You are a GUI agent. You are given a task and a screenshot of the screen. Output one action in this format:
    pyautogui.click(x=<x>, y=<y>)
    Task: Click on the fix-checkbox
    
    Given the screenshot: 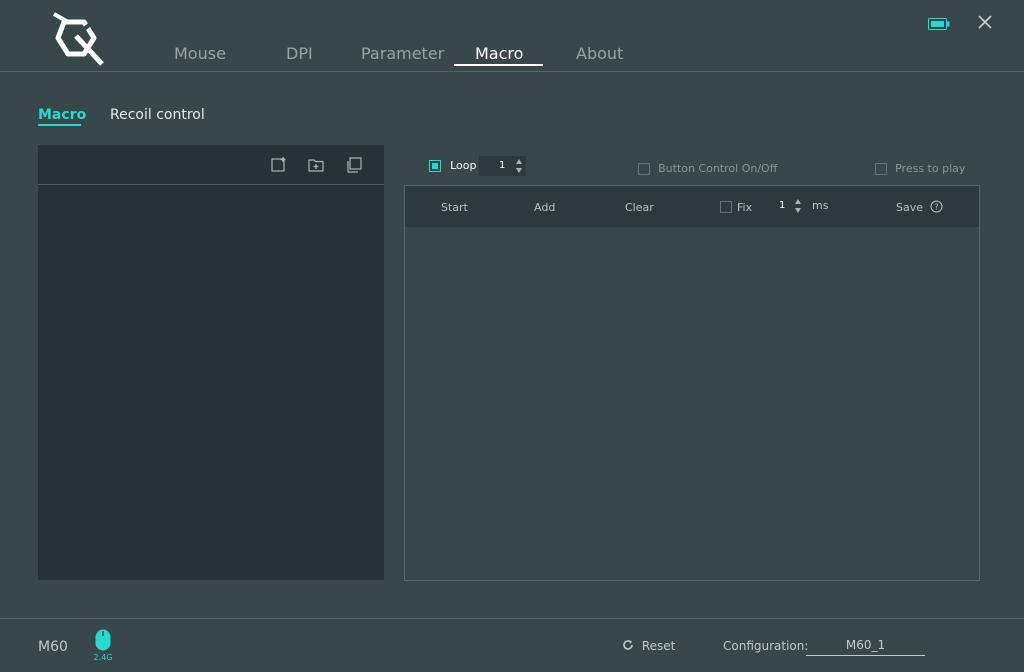 What is the action you would take?
    pyautogui.click(x=726, y=207)
    